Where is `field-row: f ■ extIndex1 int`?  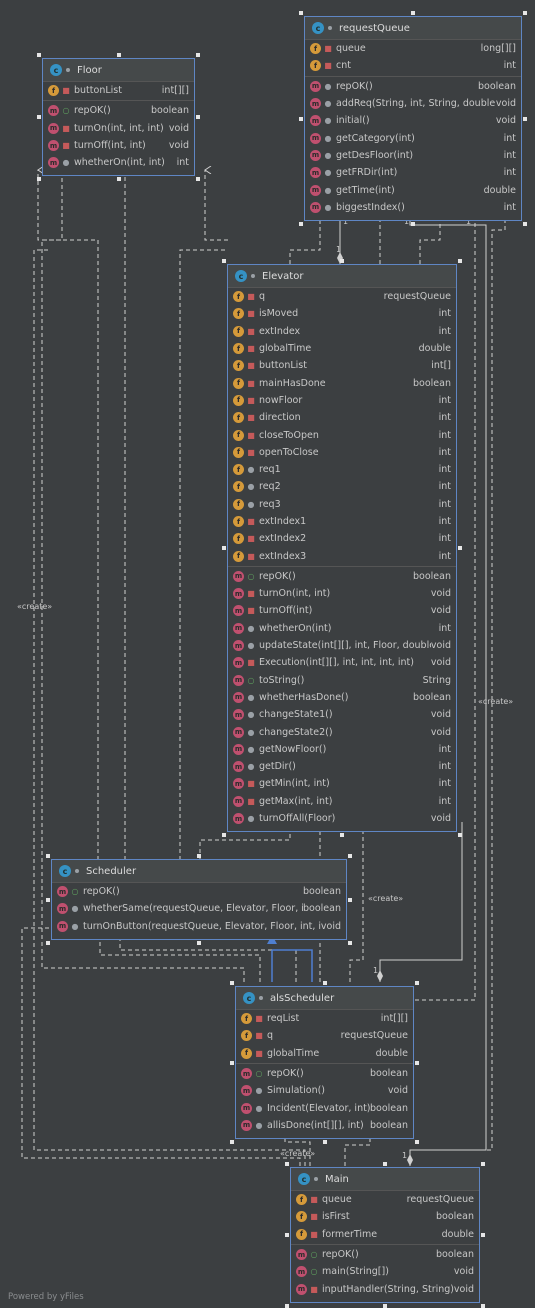
field-row: f ■ extIndex1 int is located at coordinates (342, 521).